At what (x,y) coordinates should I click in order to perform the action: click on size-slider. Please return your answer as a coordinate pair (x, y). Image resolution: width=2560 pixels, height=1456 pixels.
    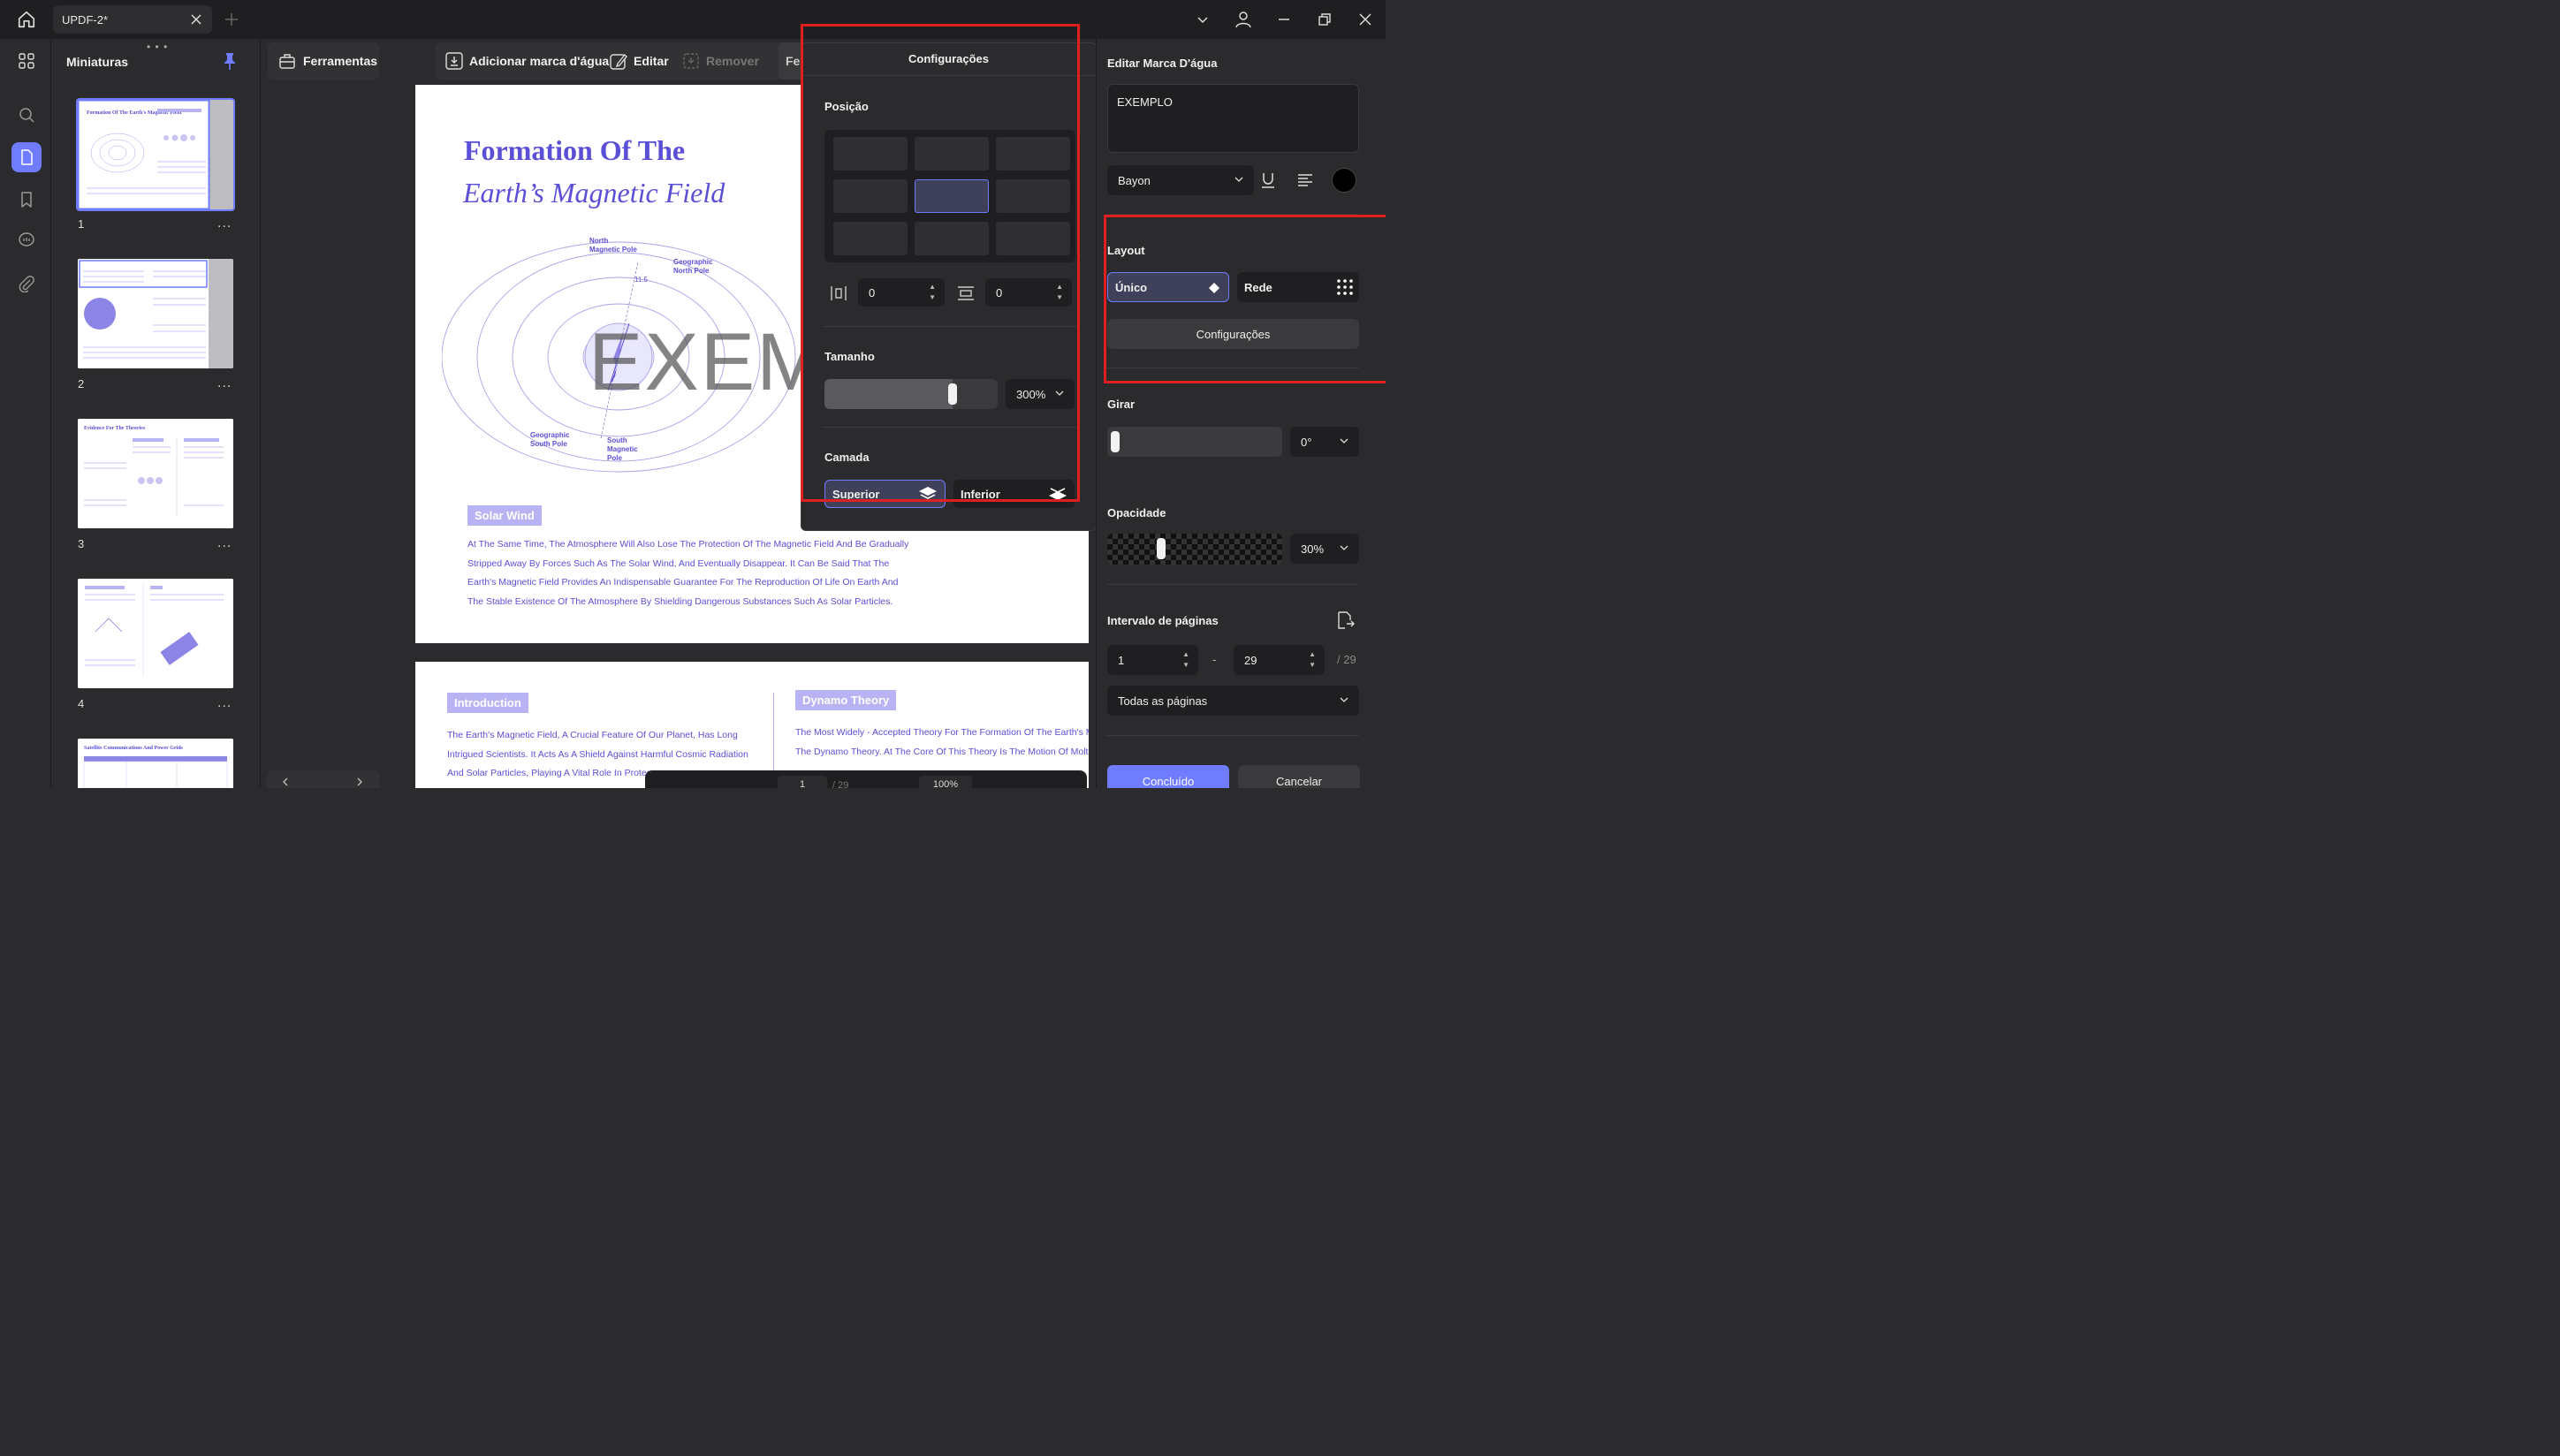
    Looking at the image, I should click on (911, 394).